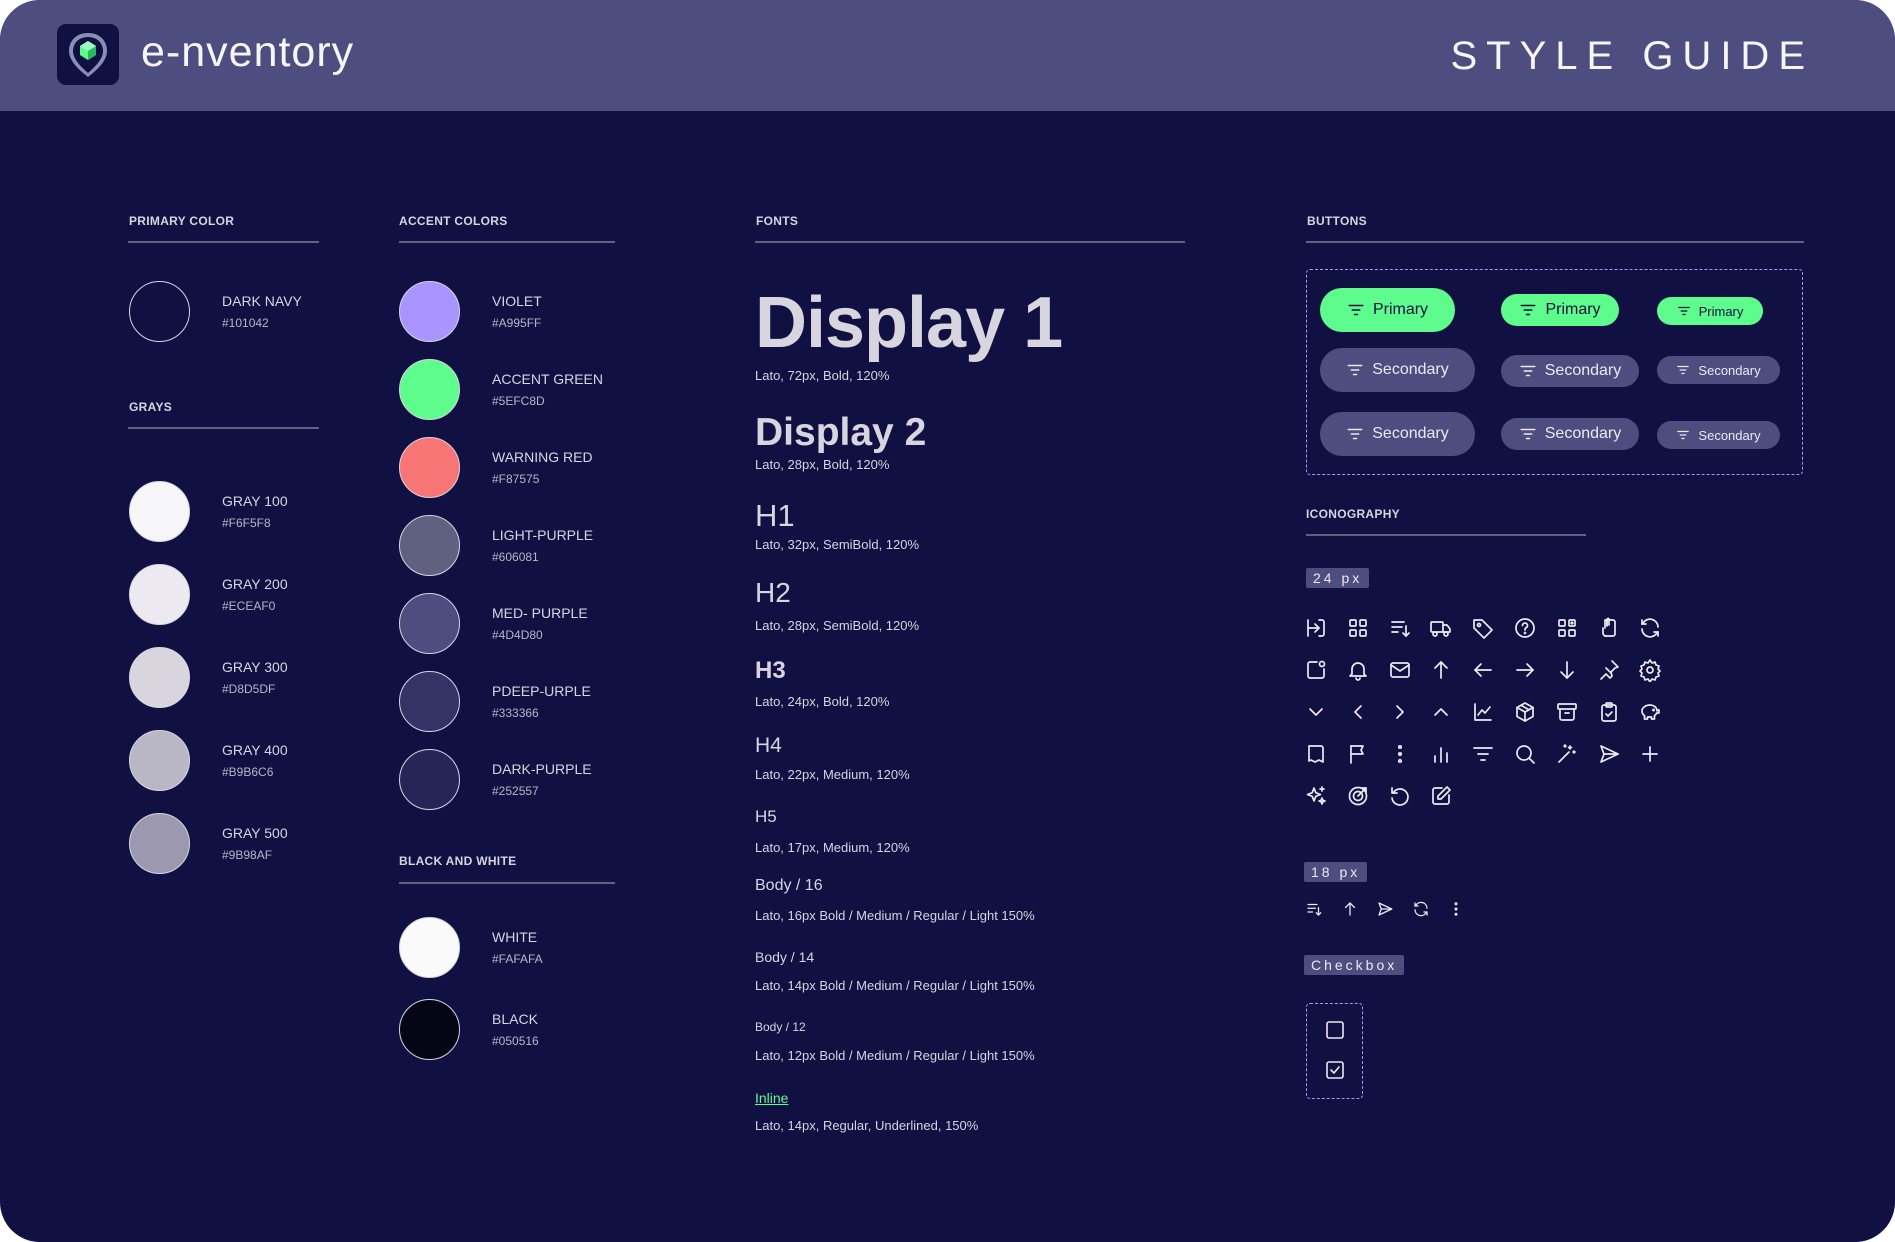 The height and width of the screenshot is (1242, 1895). Describe the element at coordinates (1609, 628) in the screenshot. I see `clipboard-hand-icon` at that location.